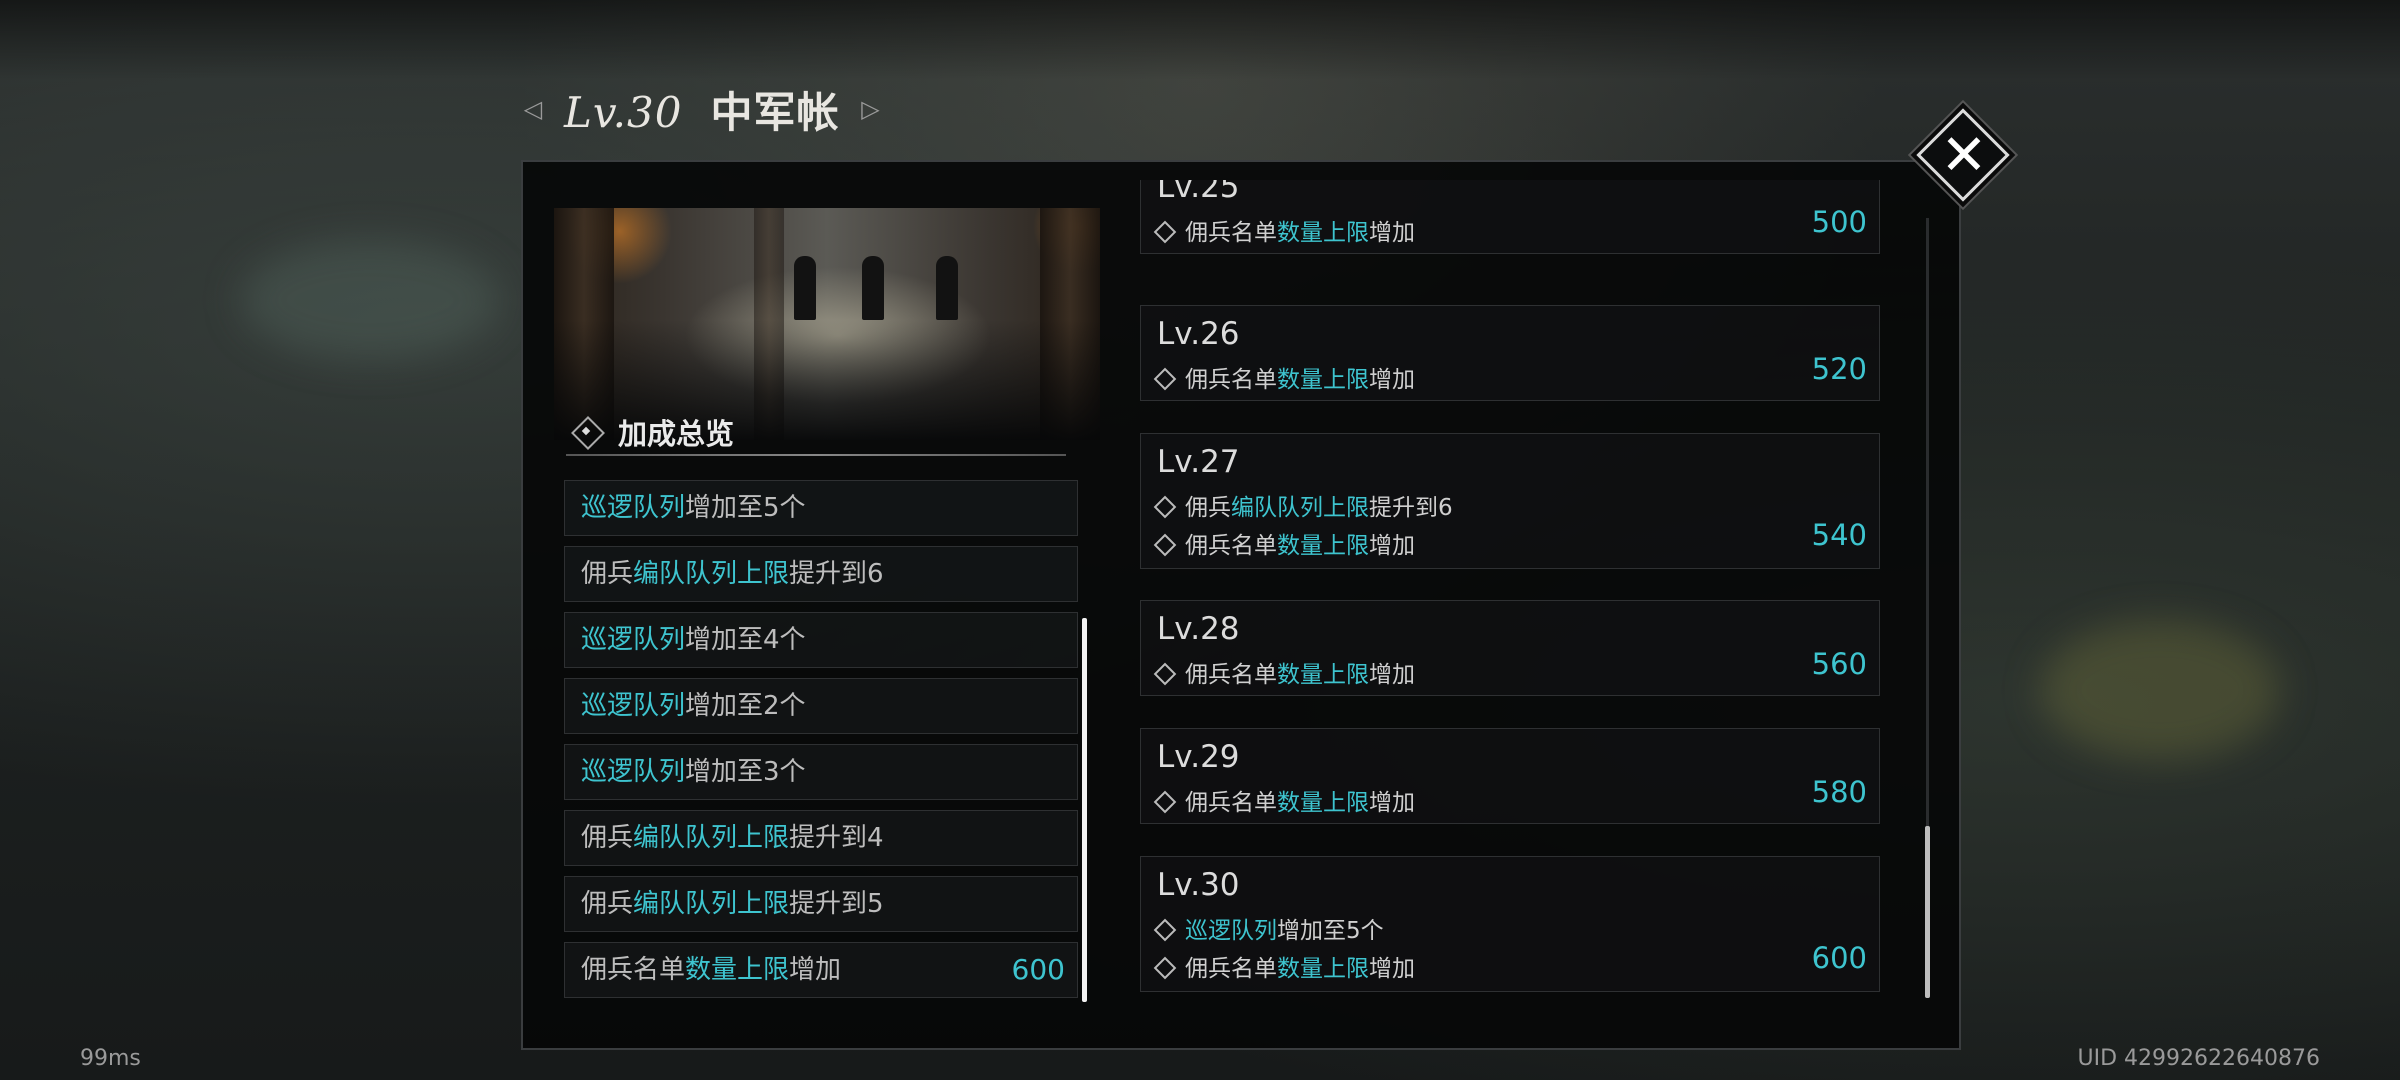 This screenshot has height=1080, width=2400. What do you see at coordinates (1198, 757) in the screenshot?
I see `level-number: Lv.29` at bounding box center [1198, 757].